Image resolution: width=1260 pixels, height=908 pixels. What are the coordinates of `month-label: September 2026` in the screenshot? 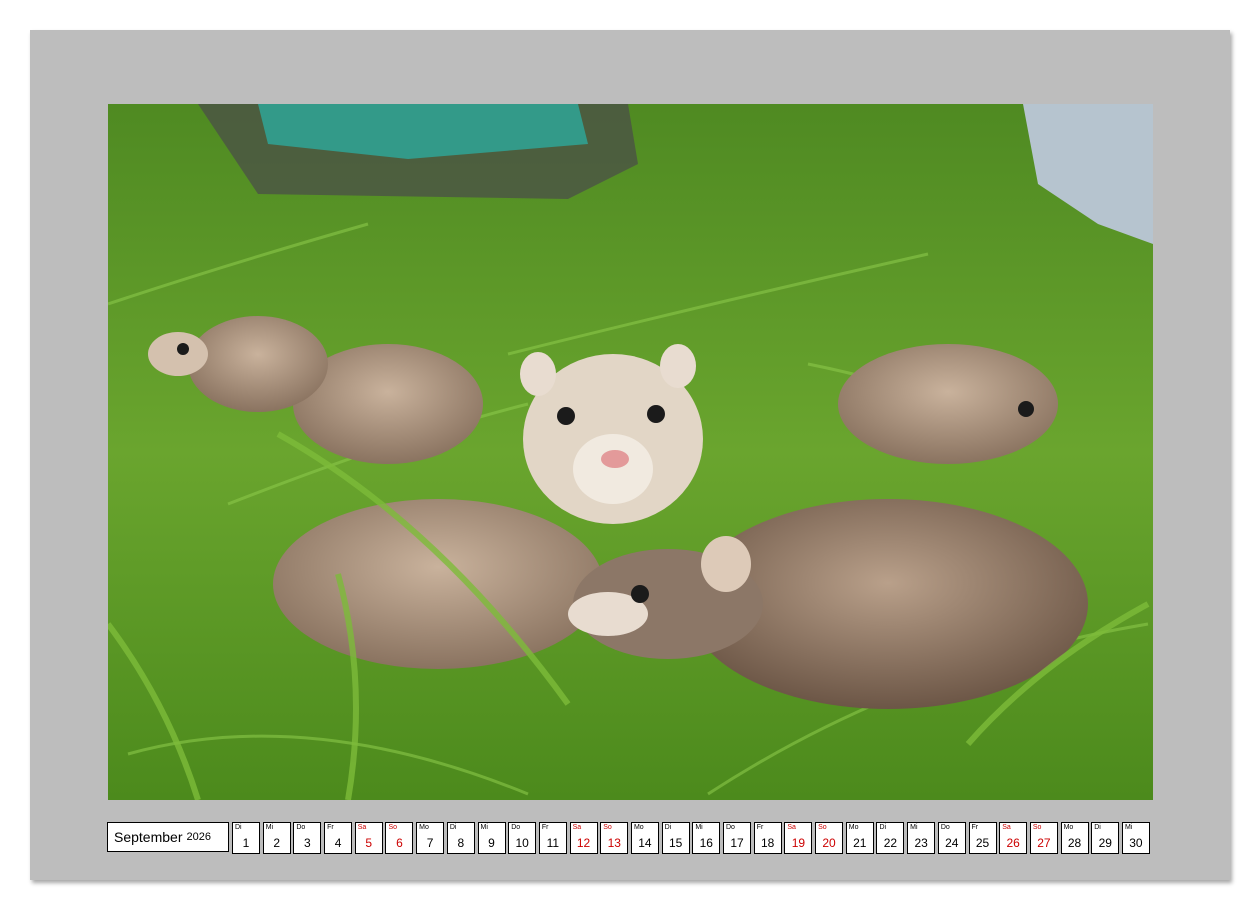 It's located at (168, 837).